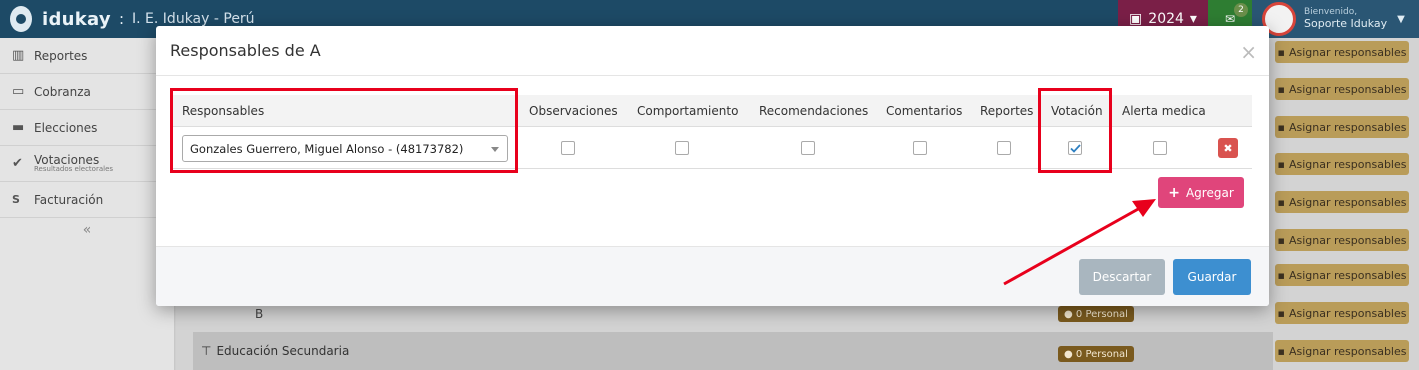  Describe the element at coordinates (1241, 10) in the screenshot. I see `mail-count-badge: 2` at that location.